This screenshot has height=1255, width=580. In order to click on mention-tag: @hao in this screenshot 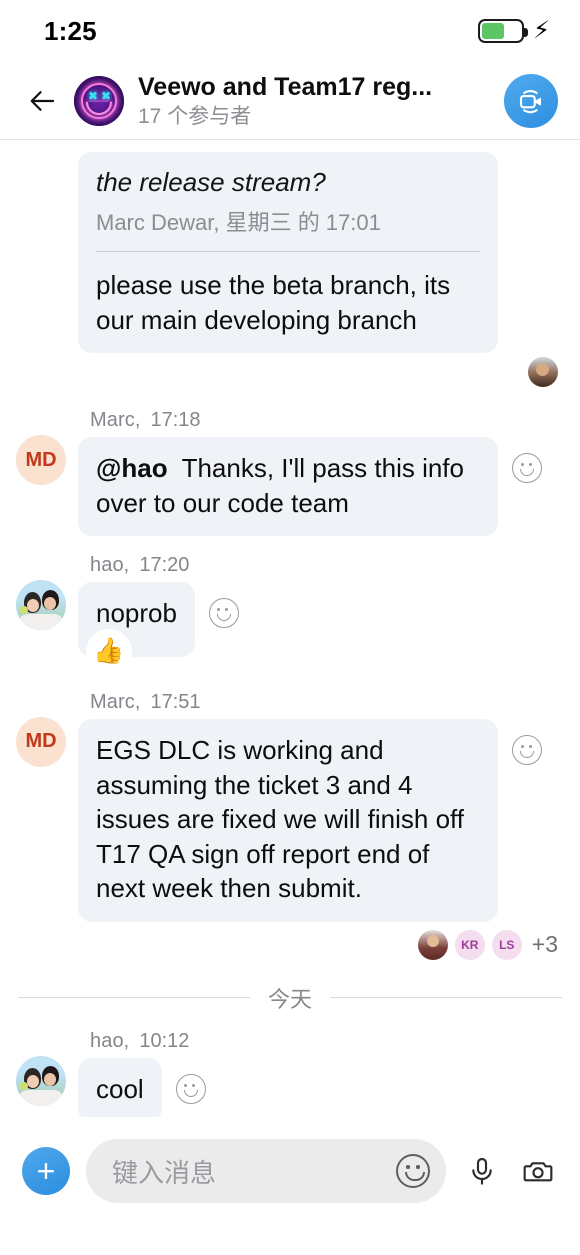, I will do `click(132, 468)`.